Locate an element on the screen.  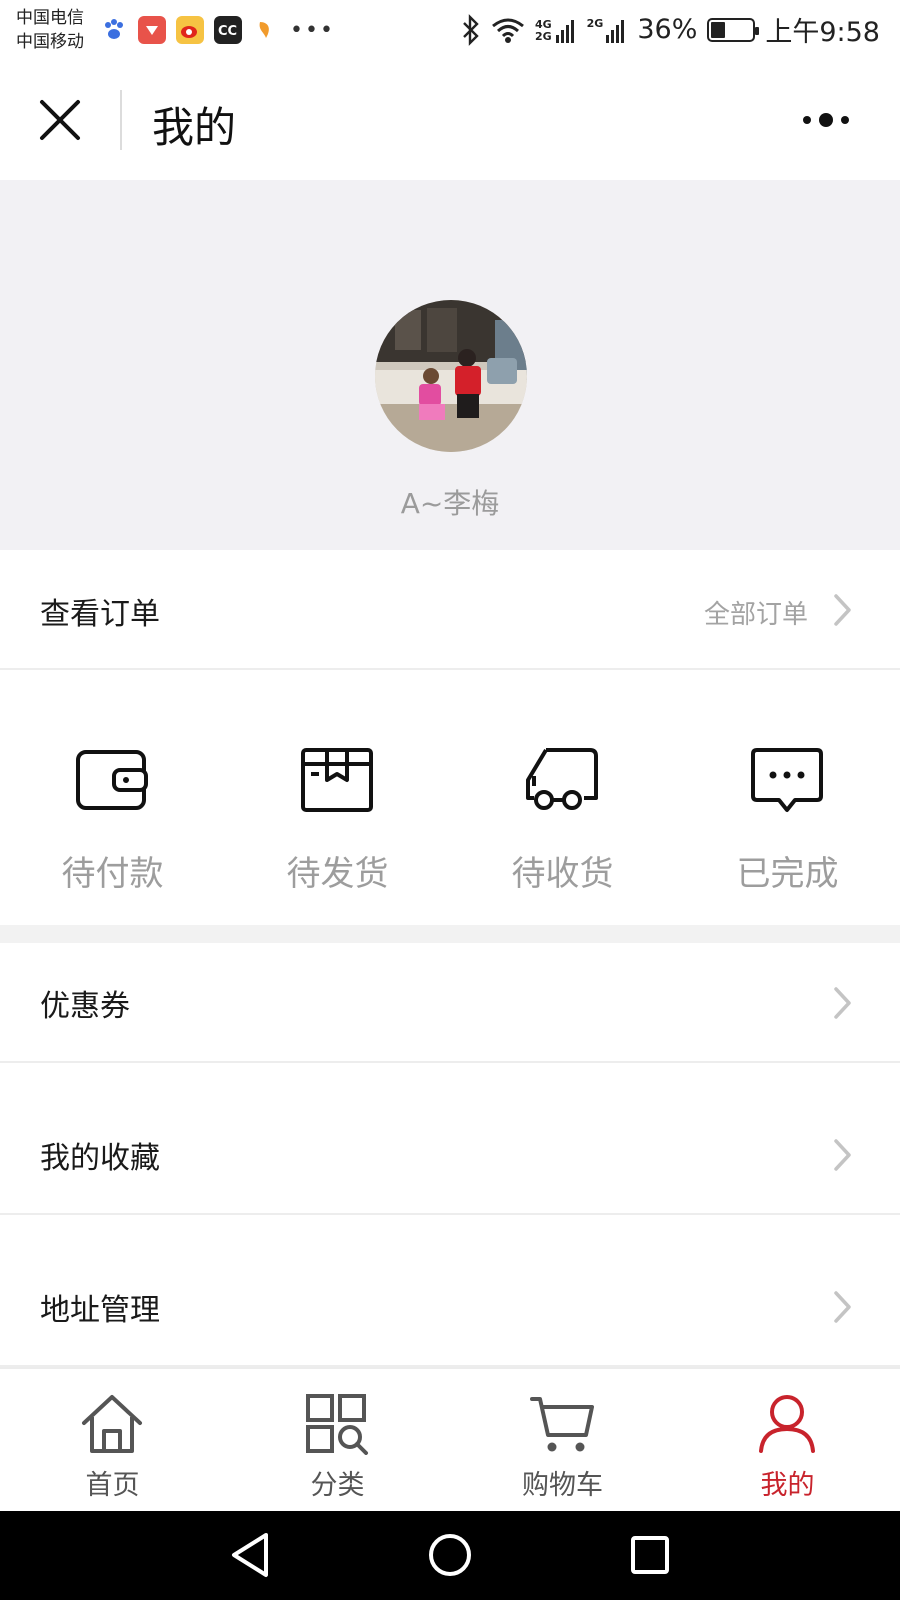
recents-icon is located at coordinates (650, 1555).